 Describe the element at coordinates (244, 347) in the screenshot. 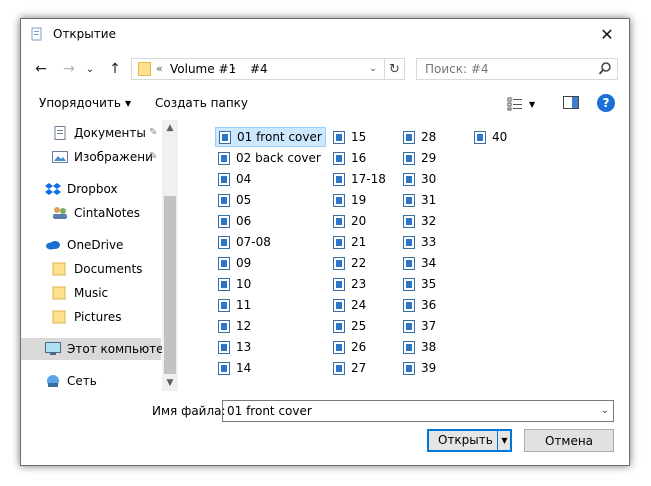

I see `file-name: 13` at that location.